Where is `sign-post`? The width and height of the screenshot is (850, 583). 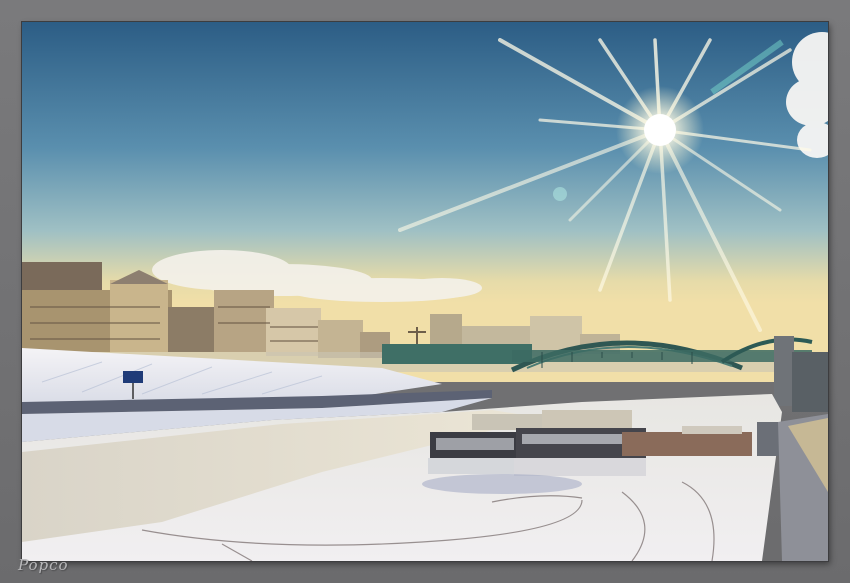
sign-post is located at coordinates (133, 377).